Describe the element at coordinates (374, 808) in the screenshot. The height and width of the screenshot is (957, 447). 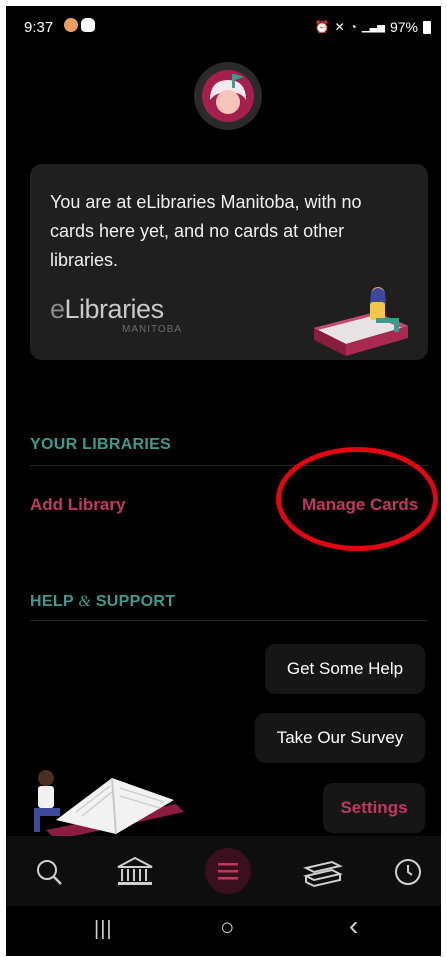
I see `settings-button: Settings` at that location.